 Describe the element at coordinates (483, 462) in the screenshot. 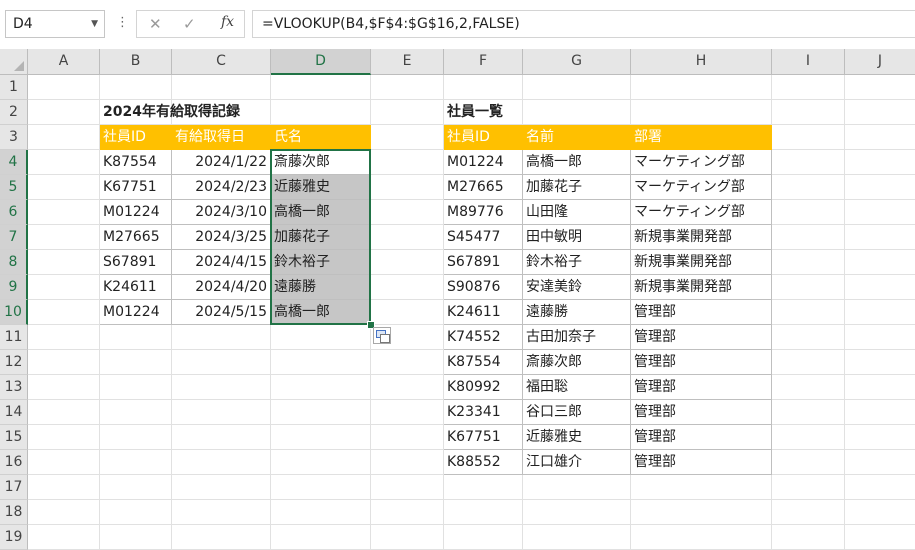

I see `table2-employee-id: K88552` at that location.